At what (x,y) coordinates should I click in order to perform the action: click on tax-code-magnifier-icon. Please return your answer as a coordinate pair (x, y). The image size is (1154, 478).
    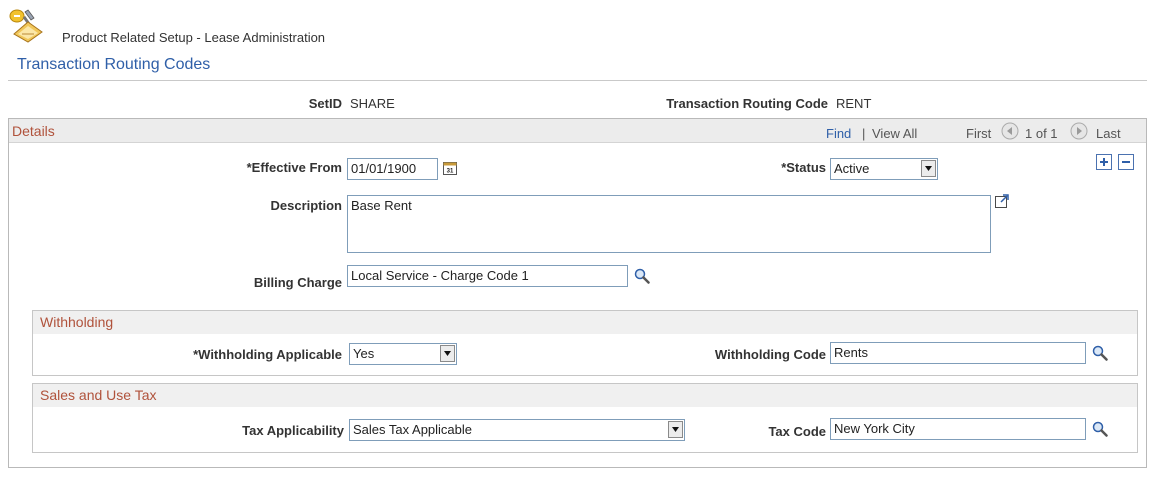
    Looking at the image, I should click on (1100, 429).